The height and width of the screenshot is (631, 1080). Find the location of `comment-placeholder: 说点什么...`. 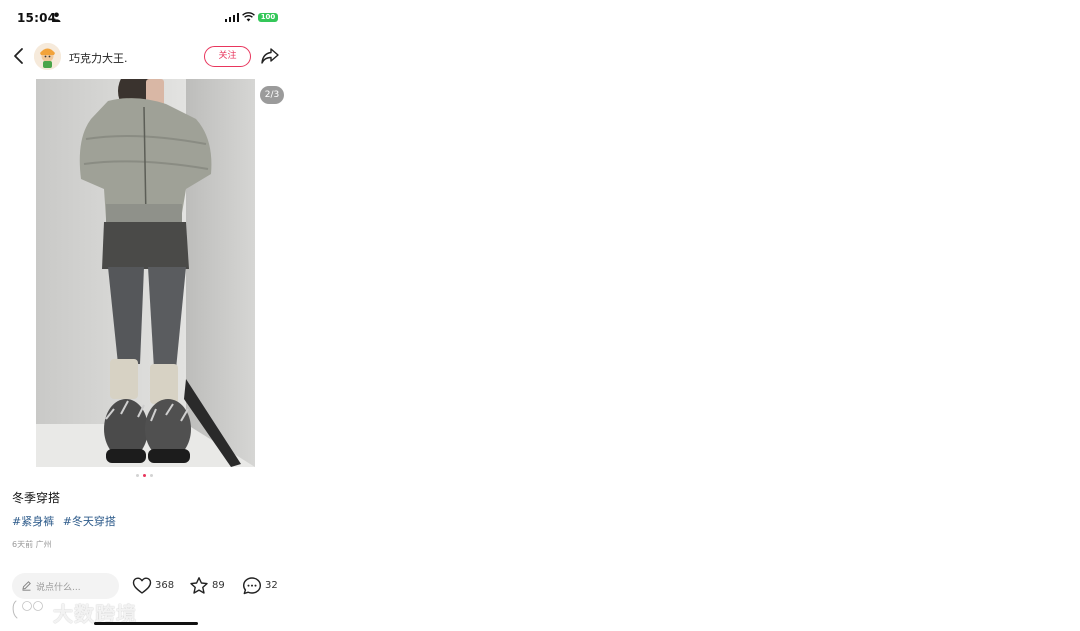

comment-placeholder: 说点什么... is located at coordinates (58, 588).